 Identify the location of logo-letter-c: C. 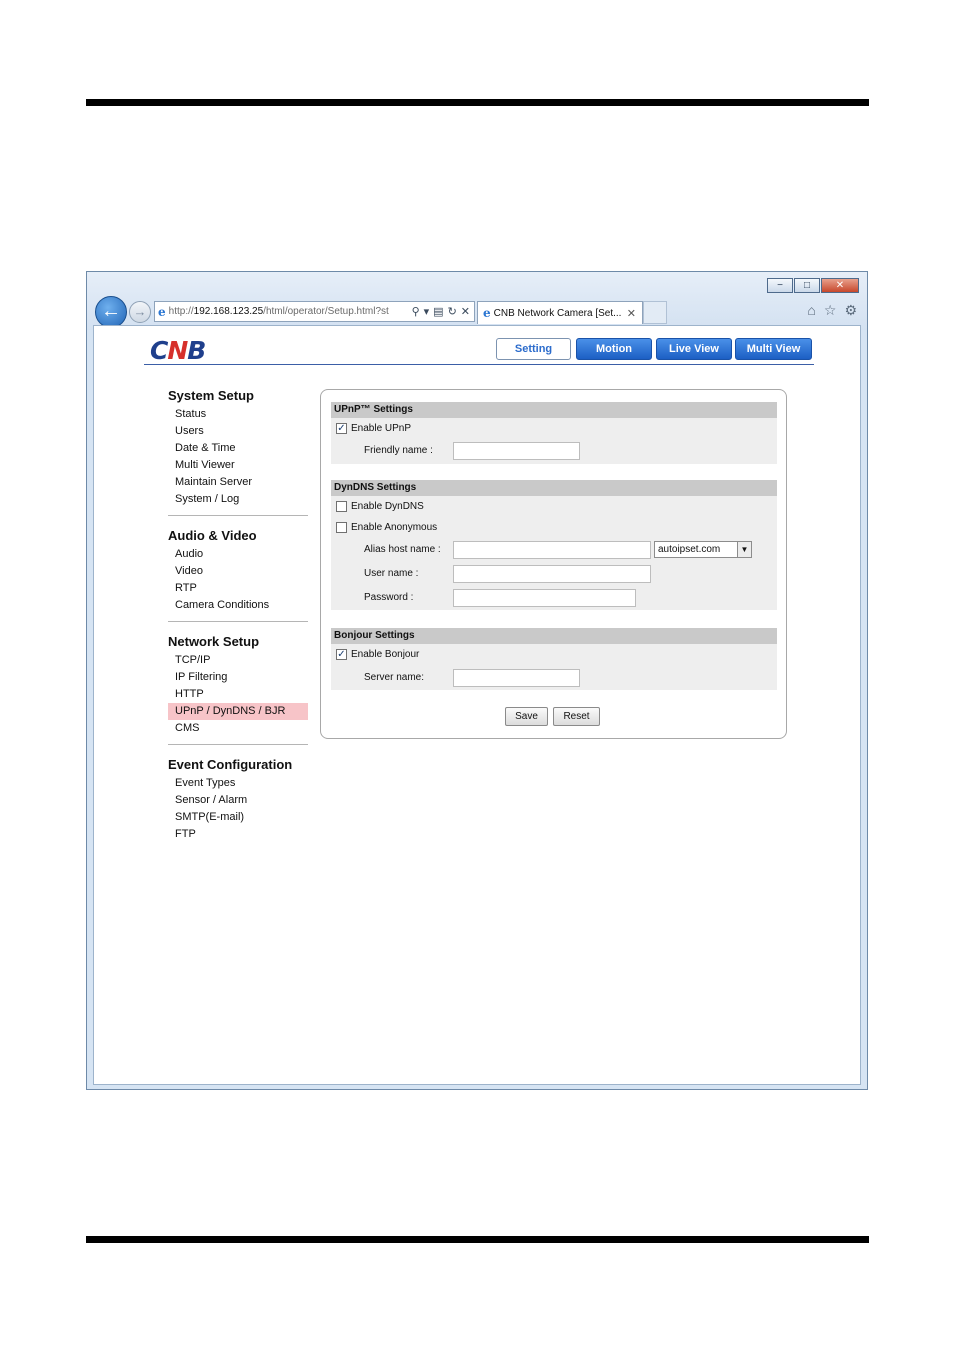
(159, 350).